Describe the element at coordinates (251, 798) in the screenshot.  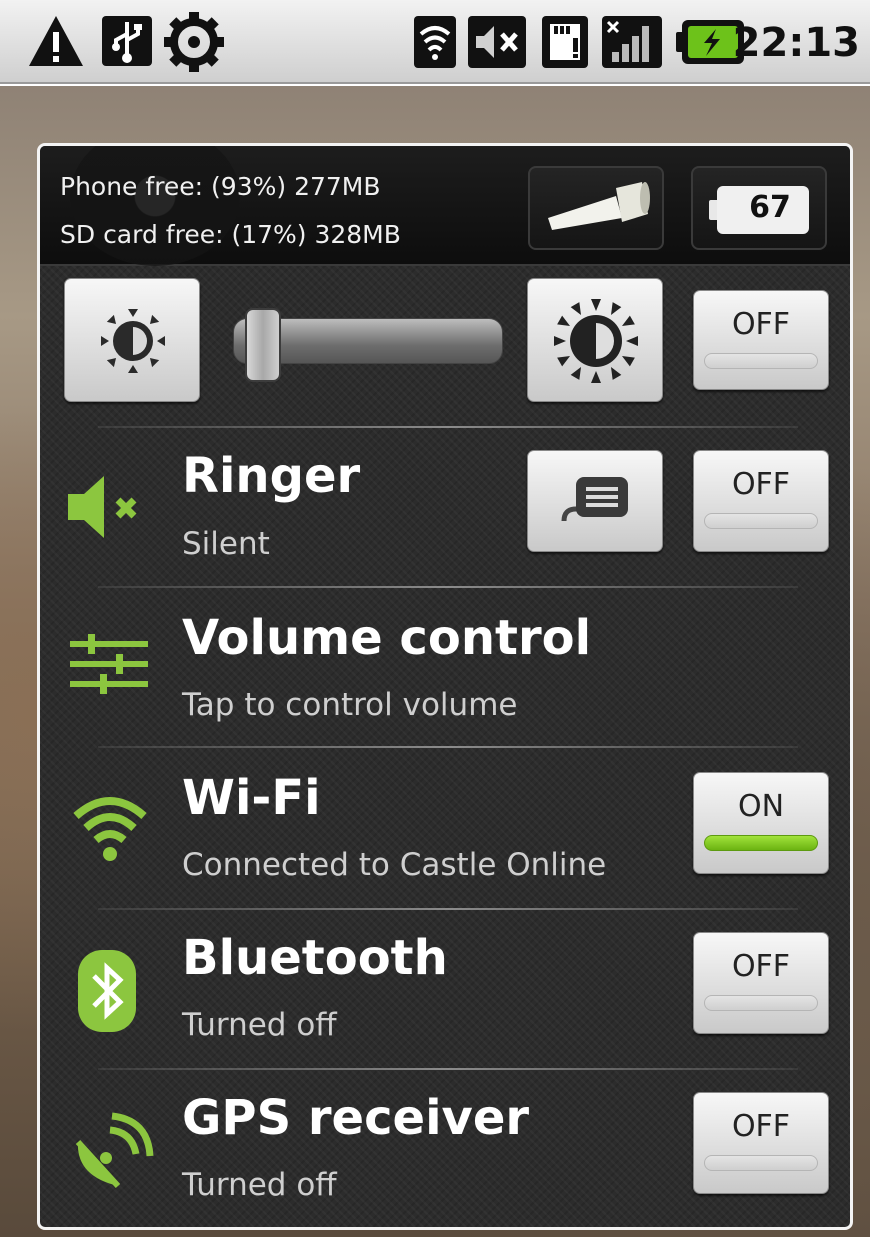
I see `wifi-title: Wi-Fi` at that location.